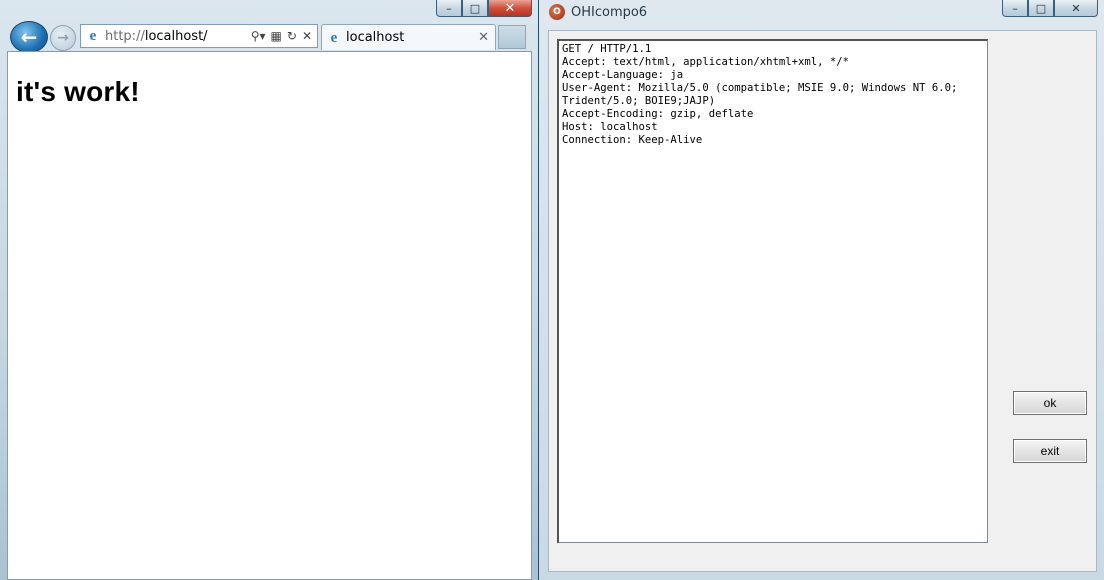 The height and width of the screenshot is (580, 1104). Describe the element at coordinates (93, 36) in the screenshot. I see `ie-logo-icon: e` at that location.